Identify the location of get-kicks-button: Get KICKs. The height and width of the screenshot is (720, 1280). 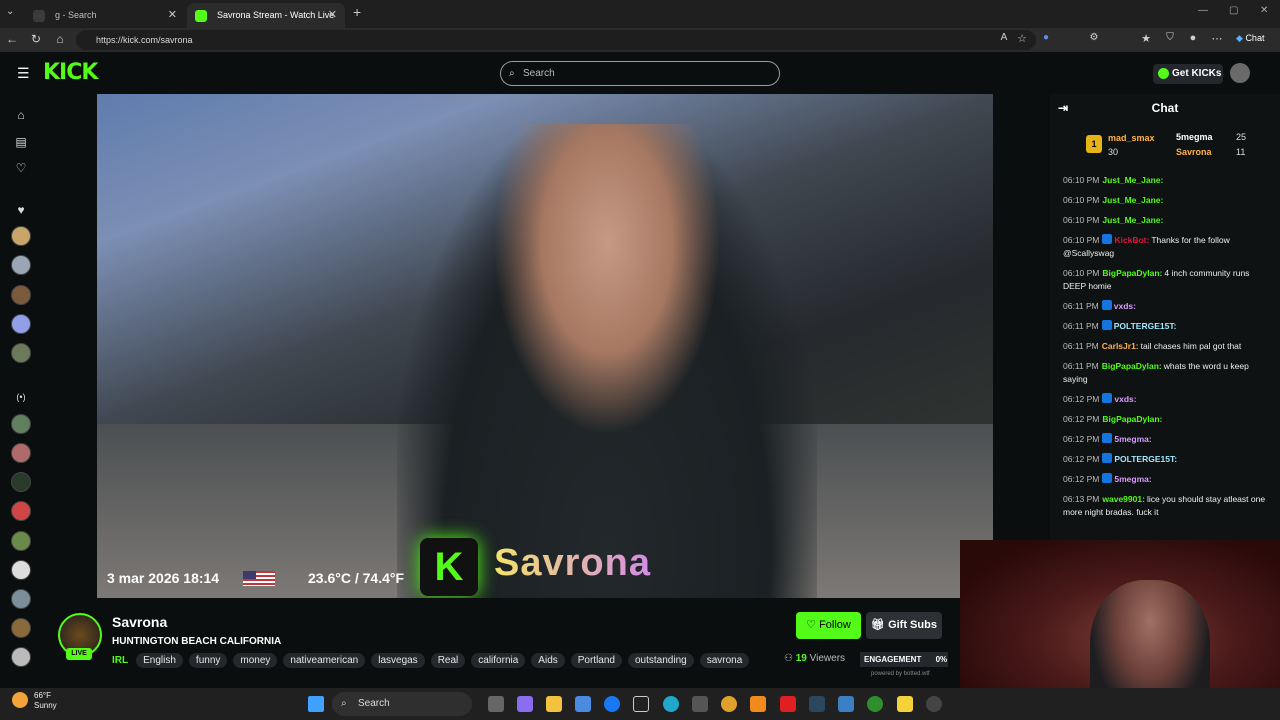
(1188, 74).